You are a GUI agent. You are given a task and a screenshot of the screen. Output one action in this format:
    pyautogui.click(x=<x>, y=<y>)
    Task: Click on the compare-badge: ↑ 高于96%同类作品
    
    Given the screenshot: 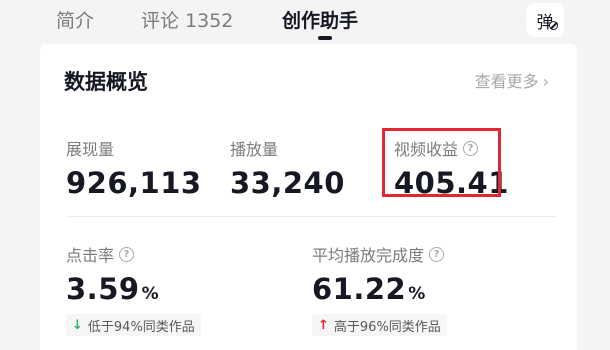 What is the action you would take?
    pyautogui.click(x=379, y=325)
    